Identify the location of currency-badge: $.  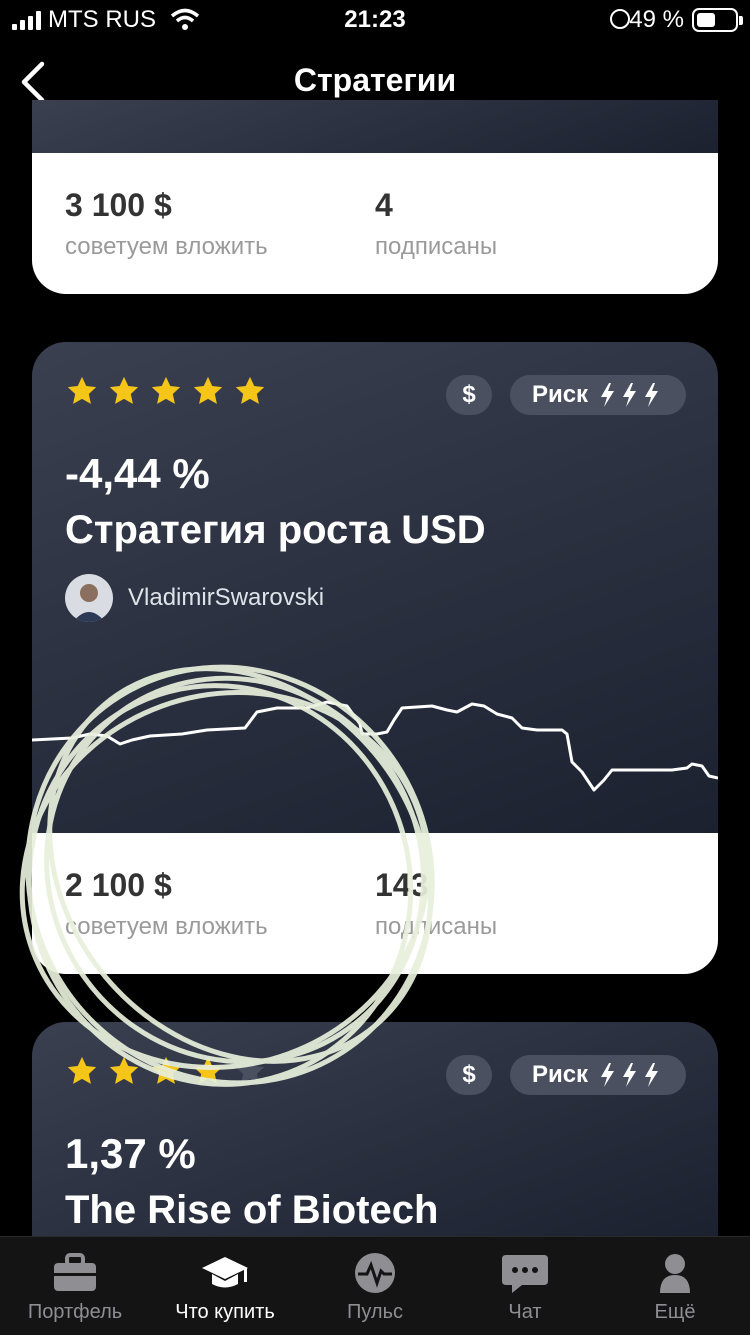
(469, 395).